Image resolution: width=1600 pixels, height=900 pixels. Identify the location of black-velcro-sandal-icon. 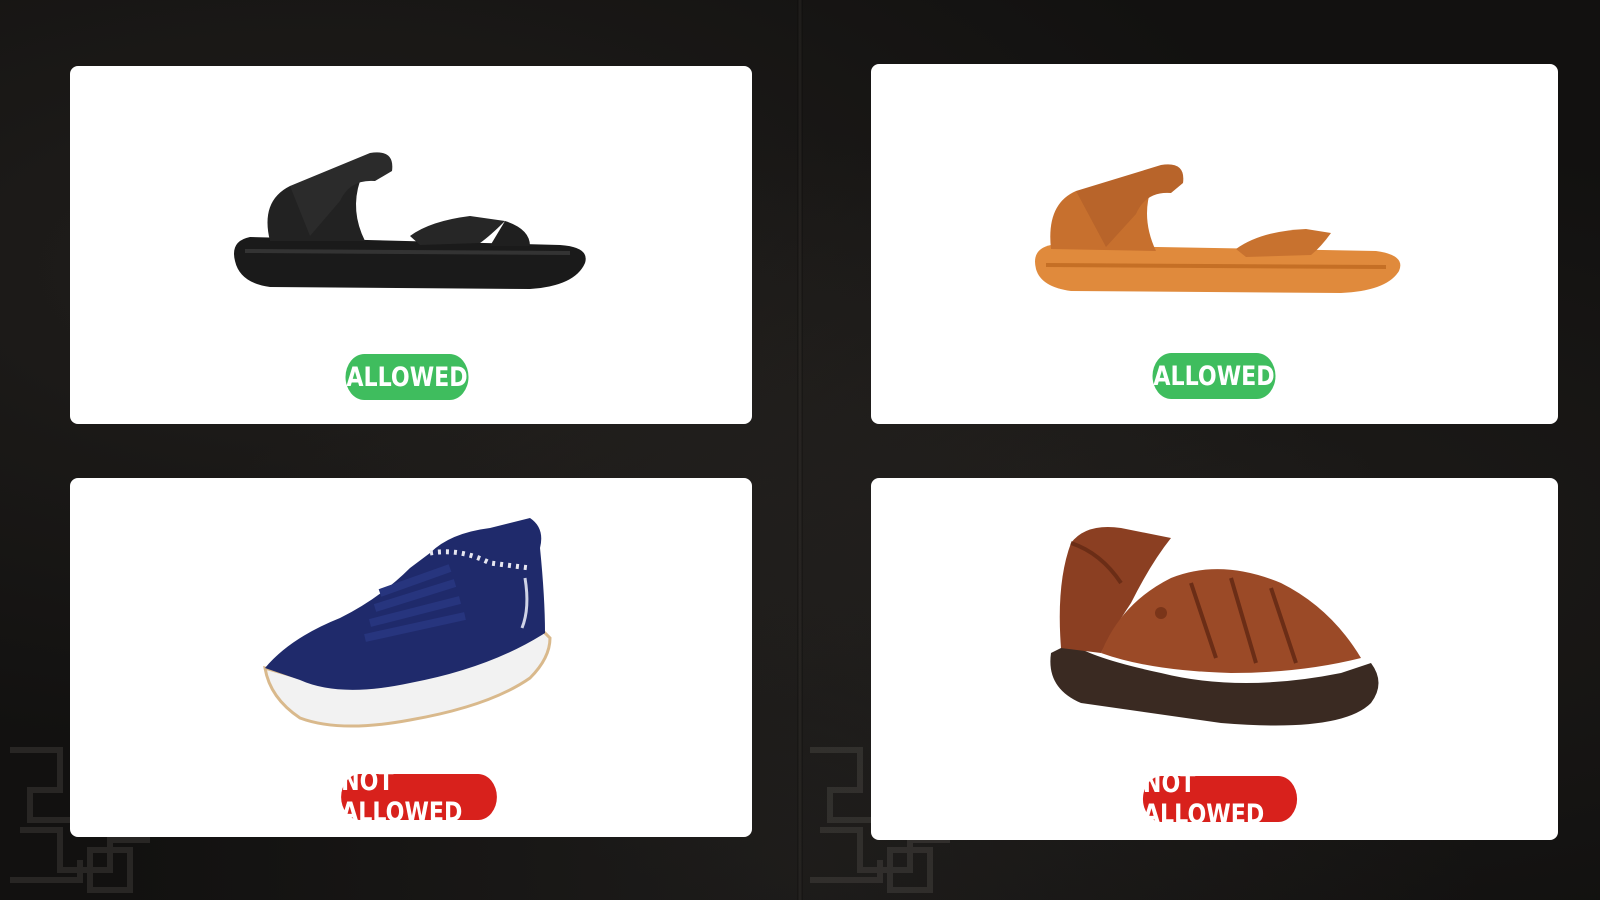
(410, 220).